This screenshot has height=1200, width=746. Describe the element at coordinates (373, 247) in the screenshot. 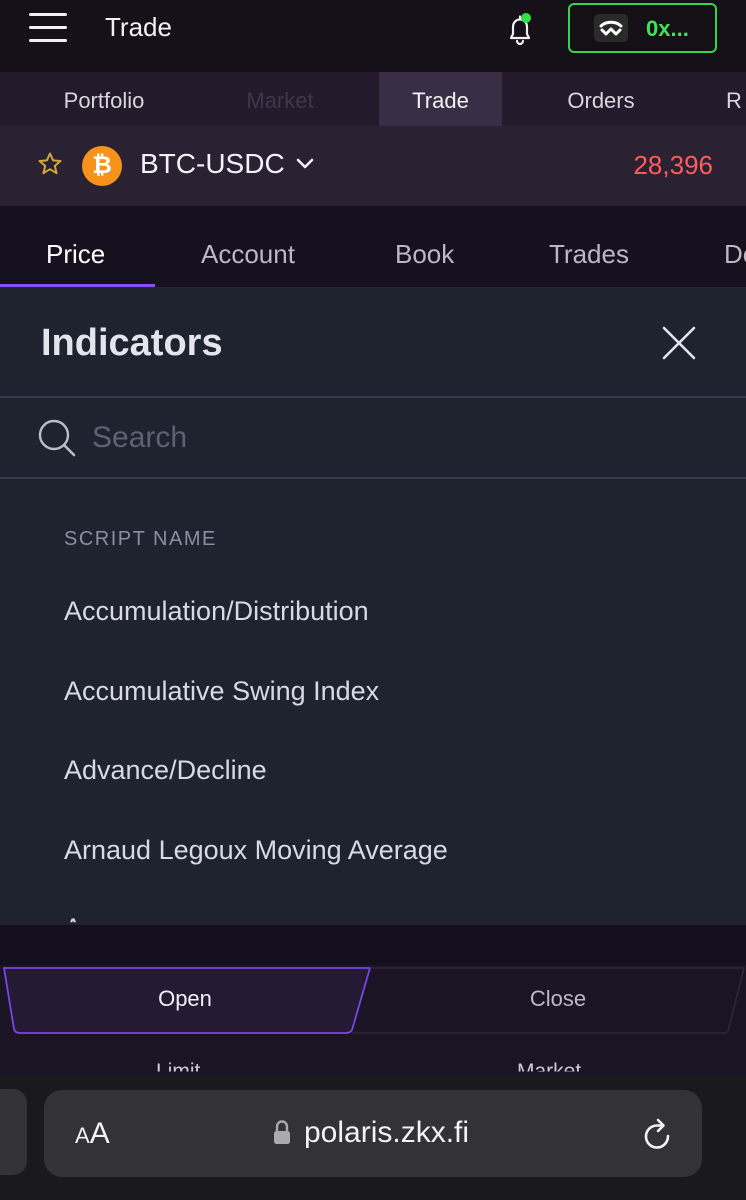

I see `chart-tabs: Price Account Book Trades De` at that location.